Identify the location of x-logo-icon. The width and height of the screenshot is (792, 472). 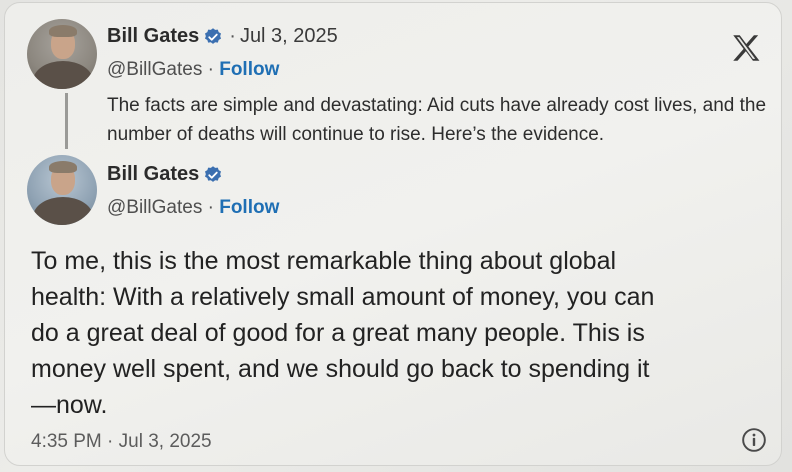
(746, 48).